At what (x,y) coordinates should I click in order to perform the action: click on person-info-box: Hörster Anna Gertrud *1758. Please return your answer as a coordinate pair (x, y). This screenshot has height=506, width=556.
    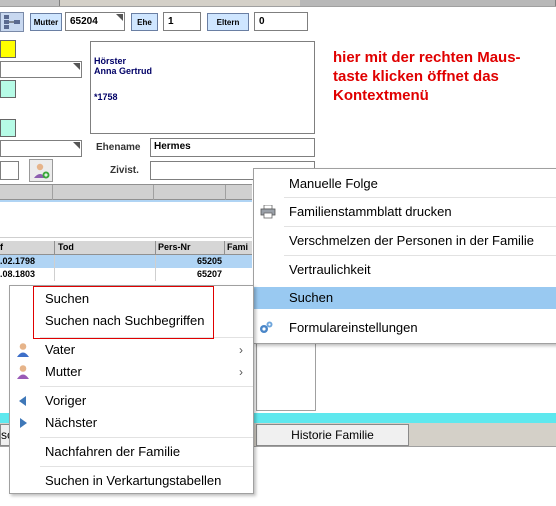
    Looking at the image, I should click on (202, 87).